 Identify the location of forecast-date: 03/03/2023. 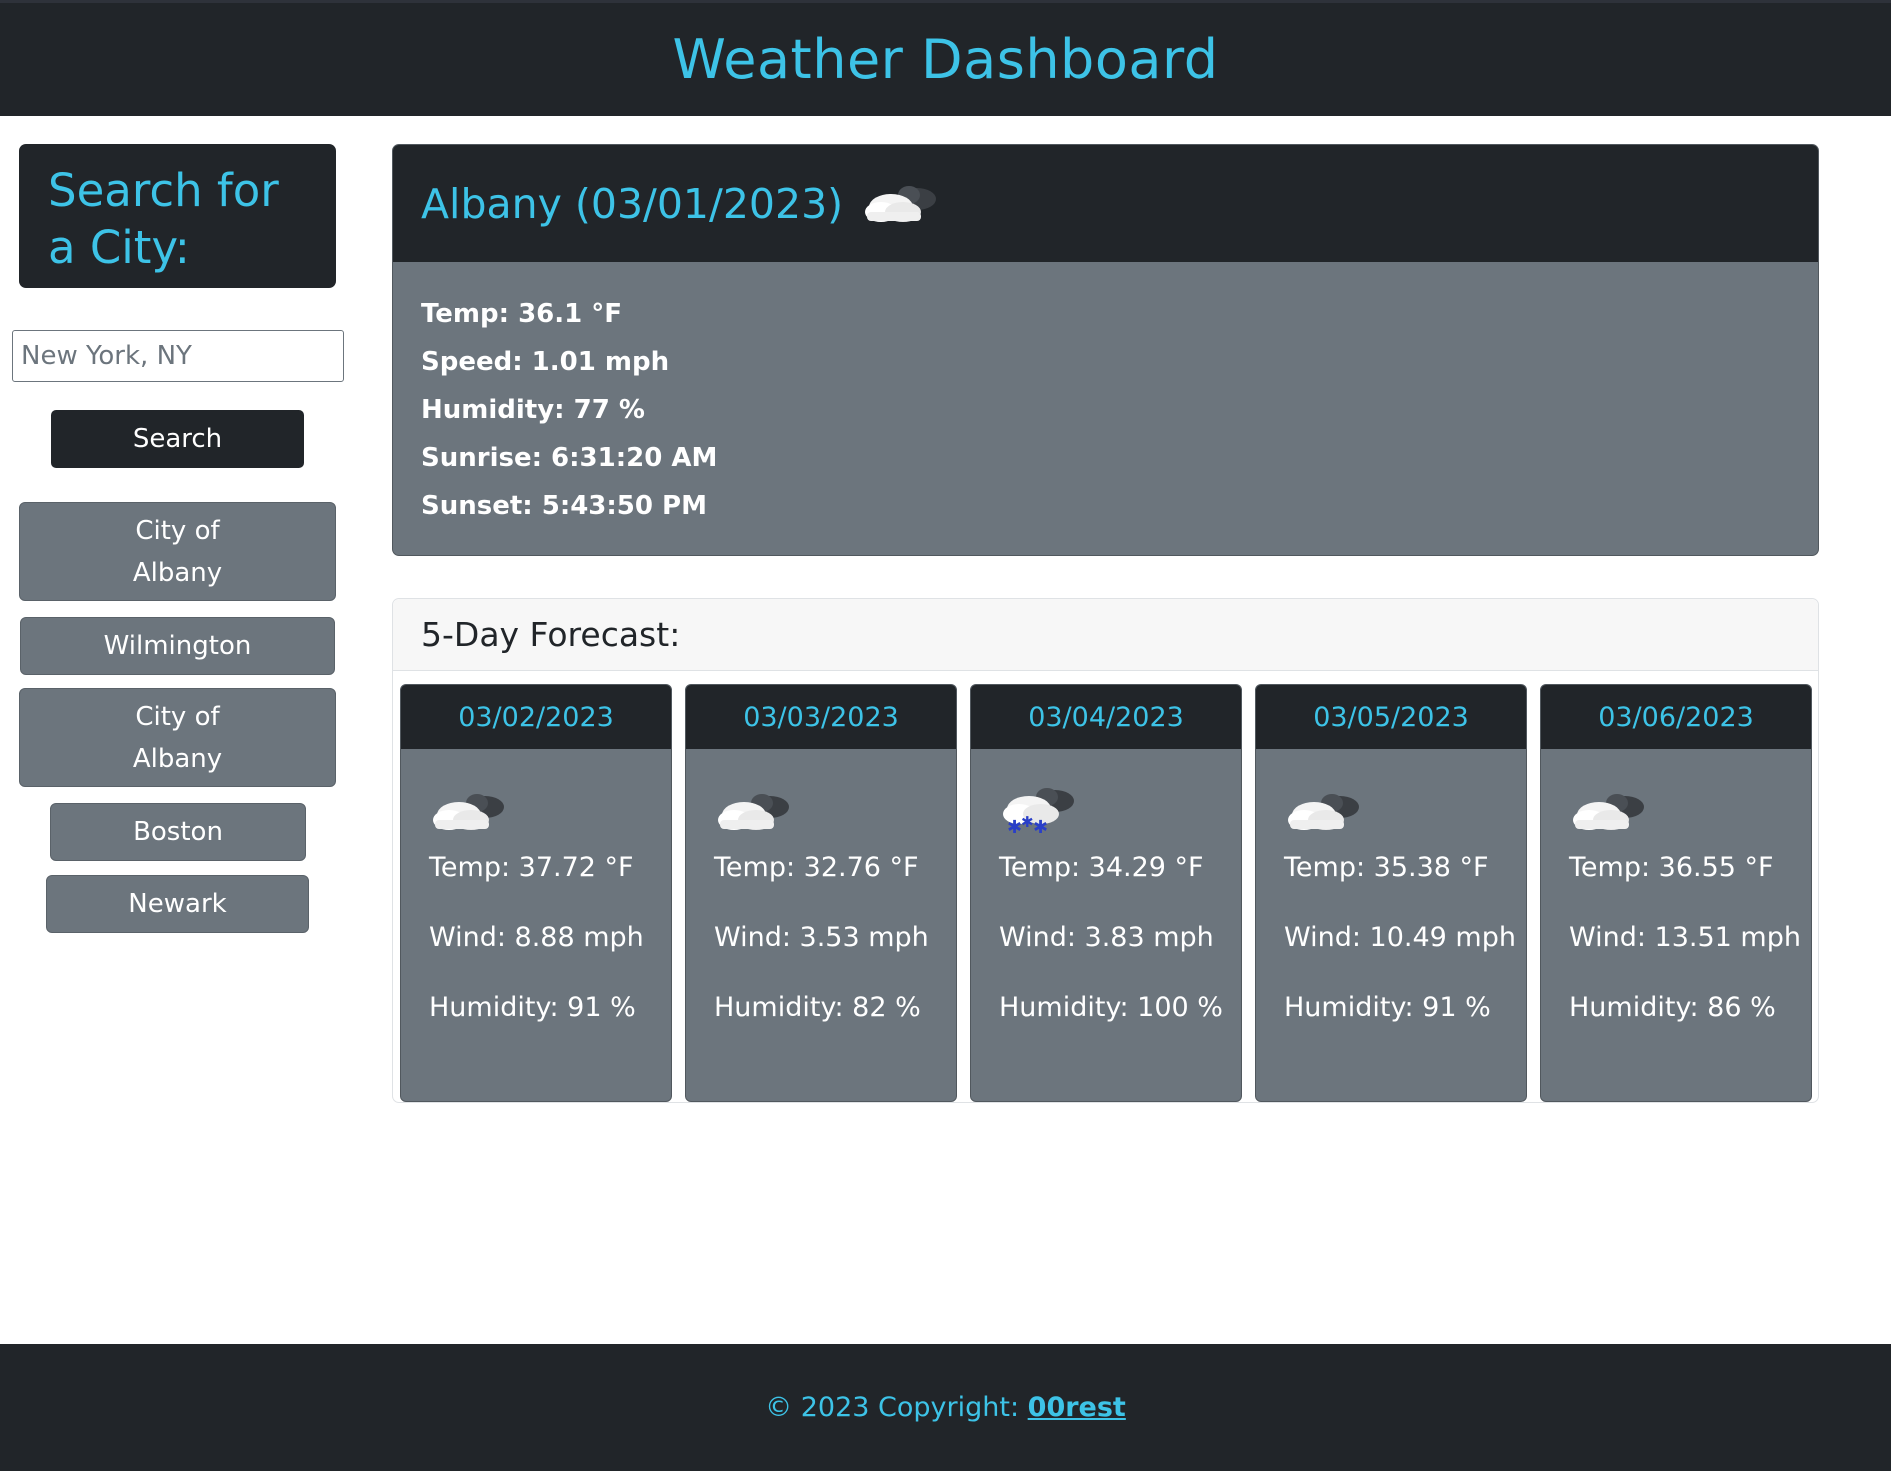
(821, 717).